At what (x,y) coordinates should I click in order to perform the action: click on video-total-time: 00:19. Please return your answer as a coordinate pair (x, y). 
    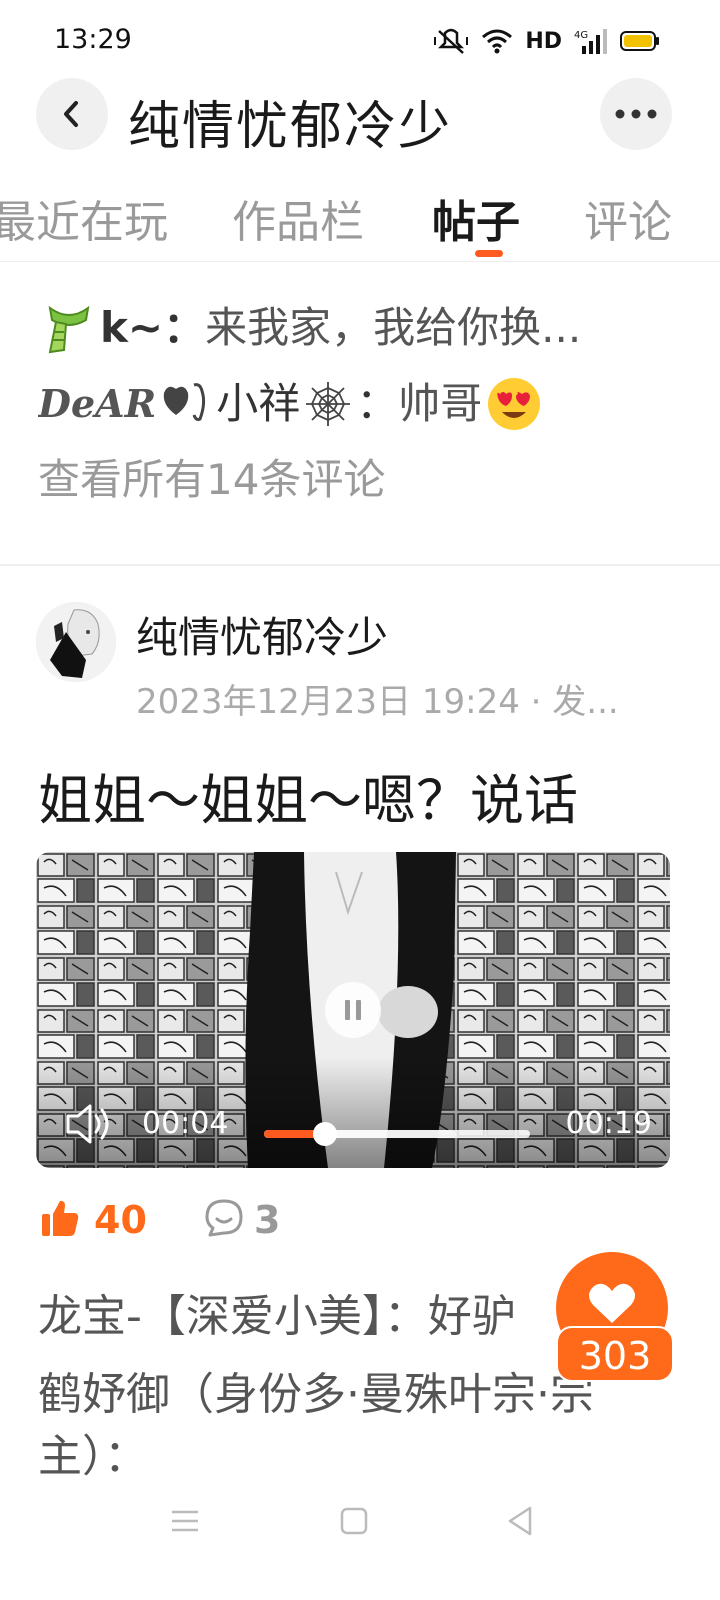
    Looking at the image, I should click on (608, 1123).